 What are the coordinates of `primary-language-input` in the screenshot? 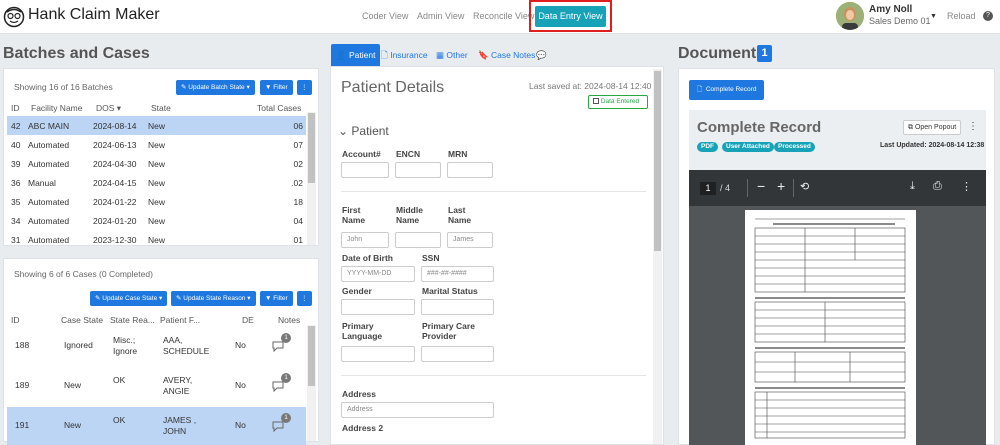 It's located at (378, 354).